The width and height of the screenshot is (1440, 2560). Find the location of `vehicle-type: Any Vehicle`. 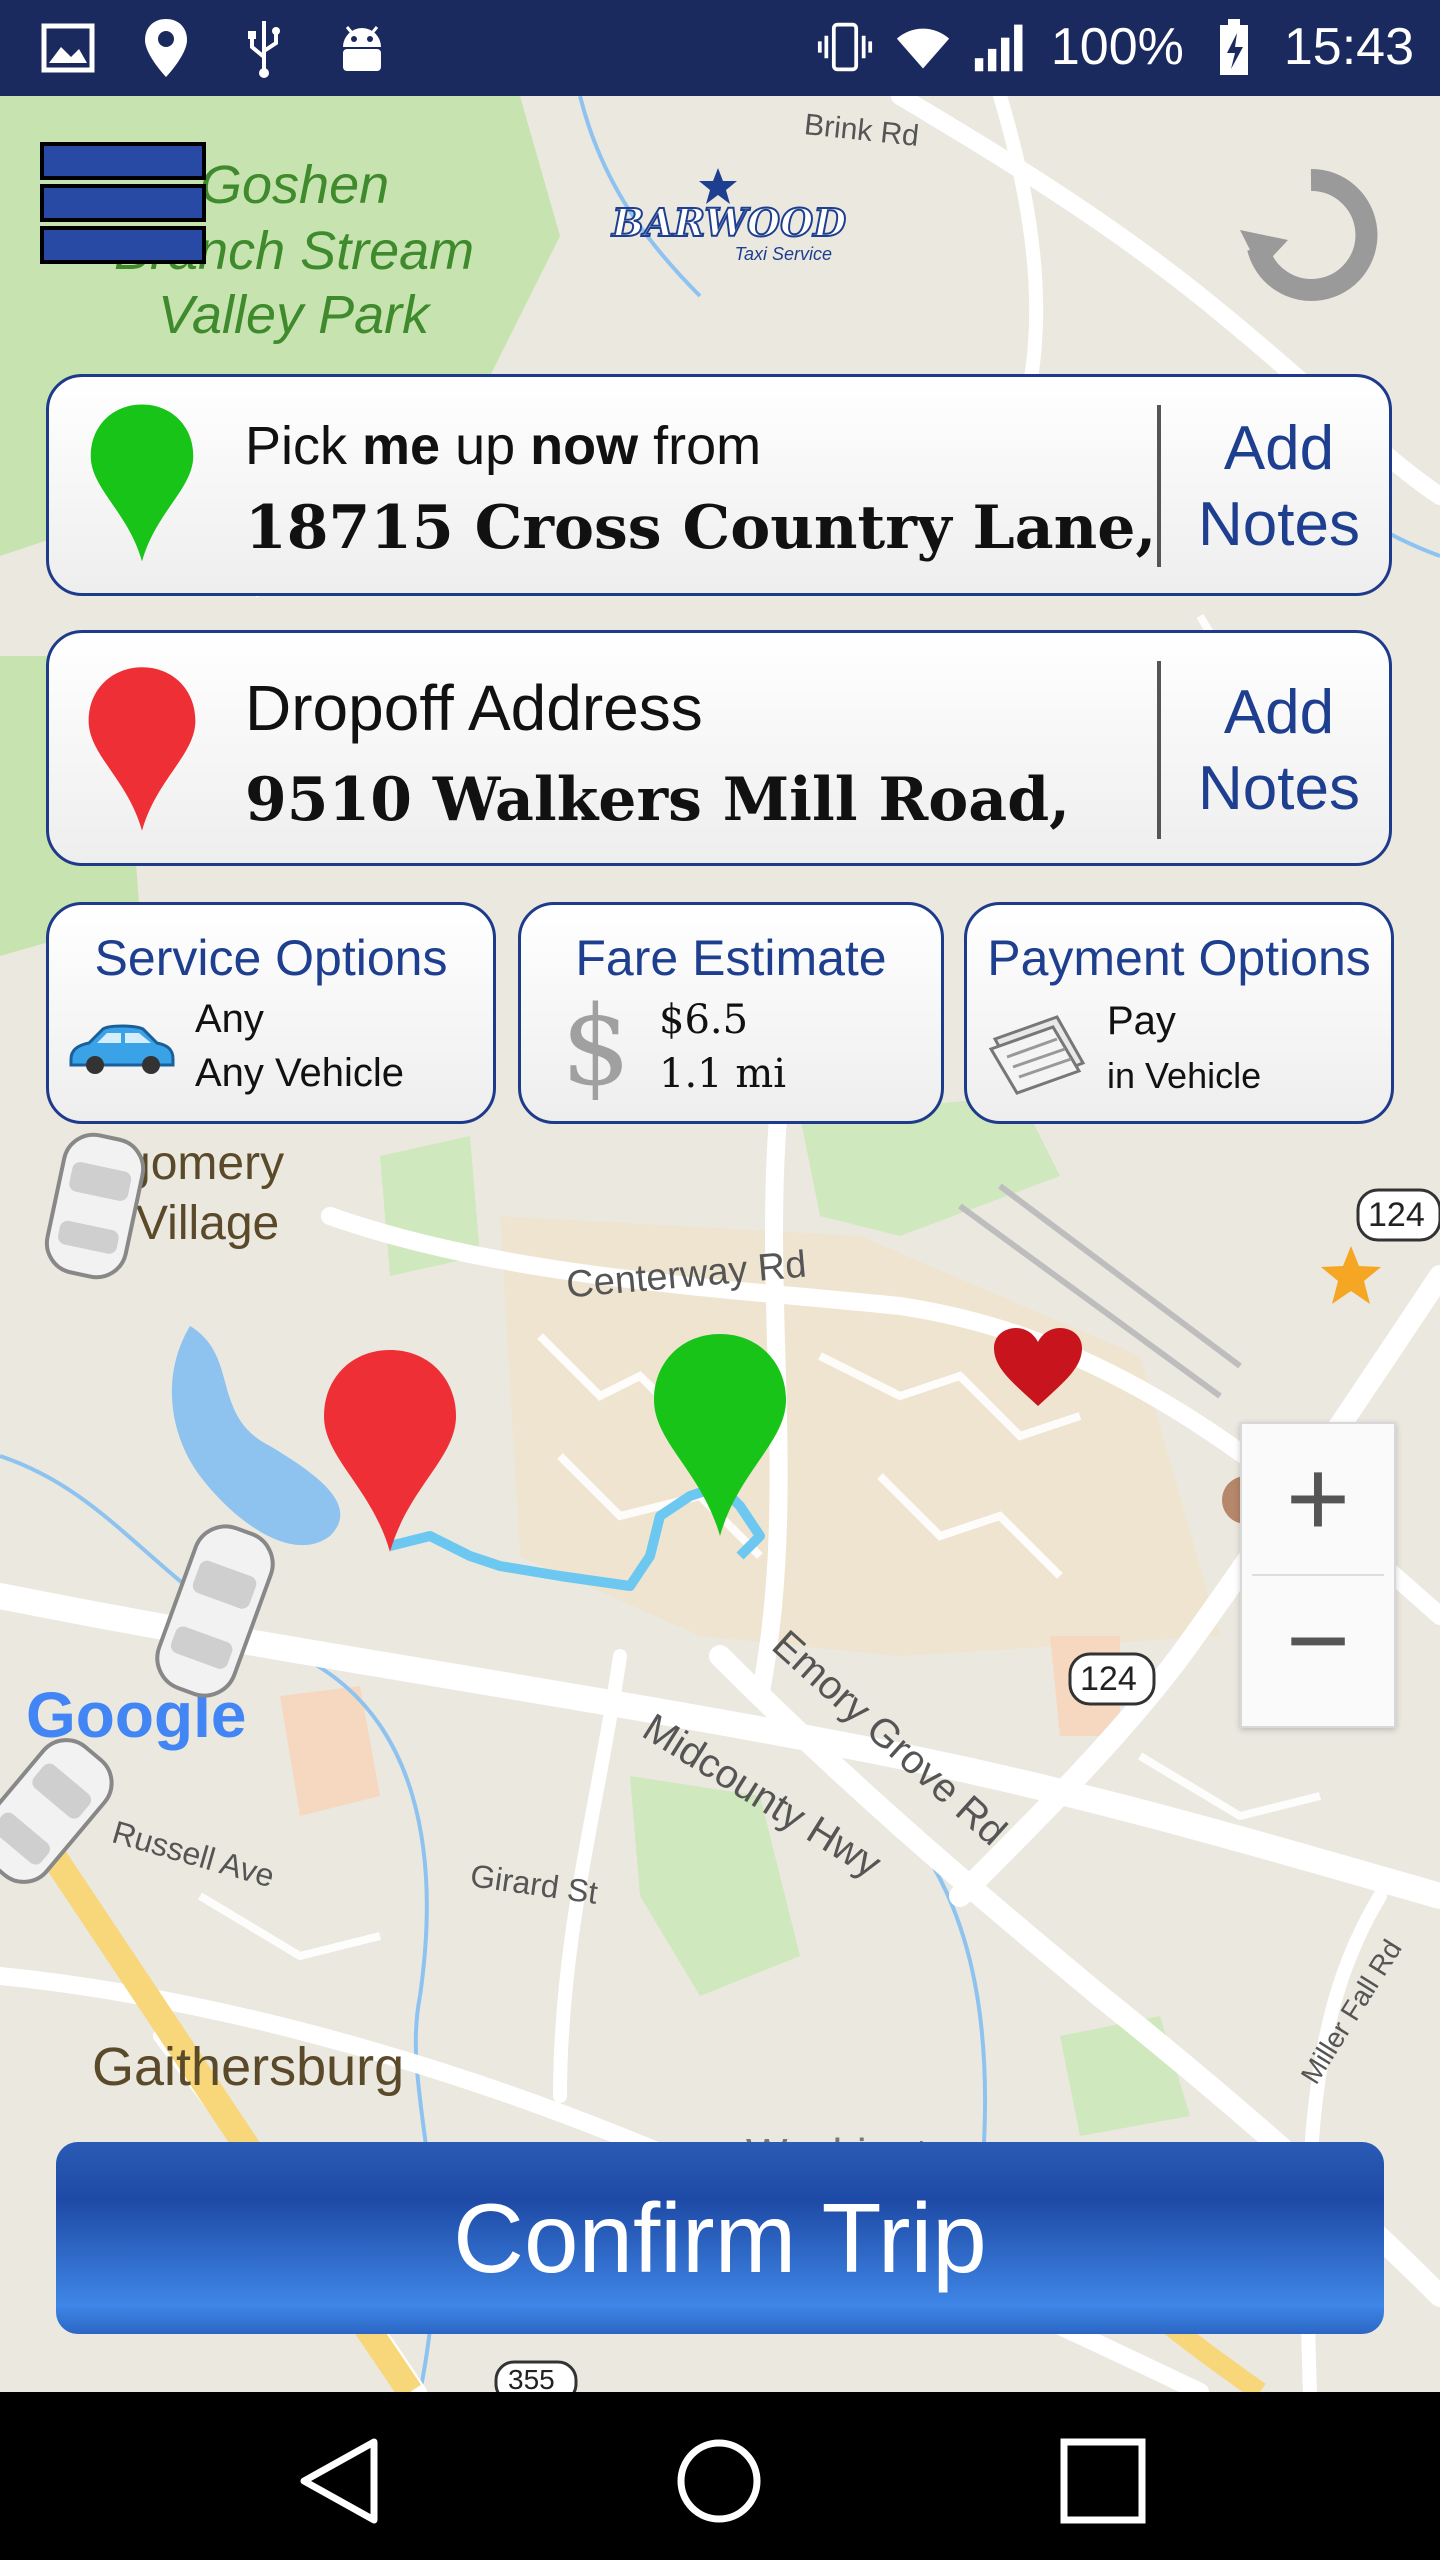

vehicle-type: Any Vehicle is located at coordinates (300, 1073).